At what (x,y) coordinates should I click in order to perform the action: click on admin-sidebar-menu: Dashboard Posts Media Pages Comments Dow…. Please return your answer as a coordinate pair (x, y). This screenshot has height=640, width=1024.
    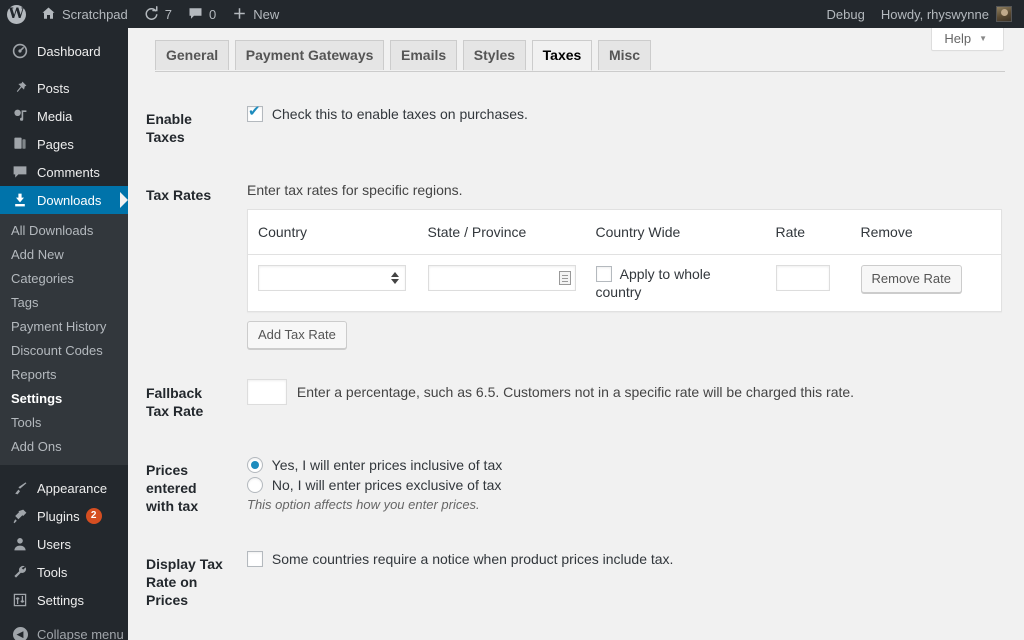
    Looking at the image, I should click on (64, 334).